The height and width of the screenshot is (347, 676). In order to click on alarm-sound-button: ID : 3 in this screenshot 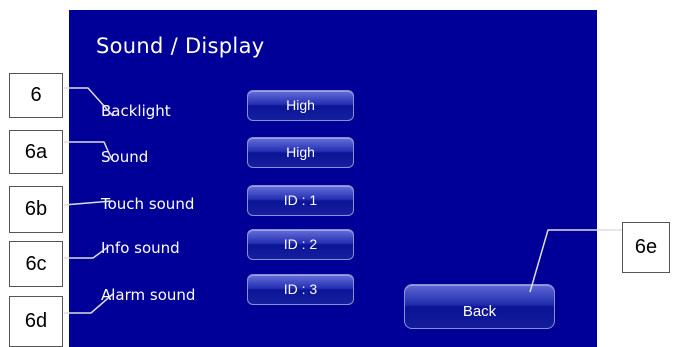, I will do `click(300, 289)`.